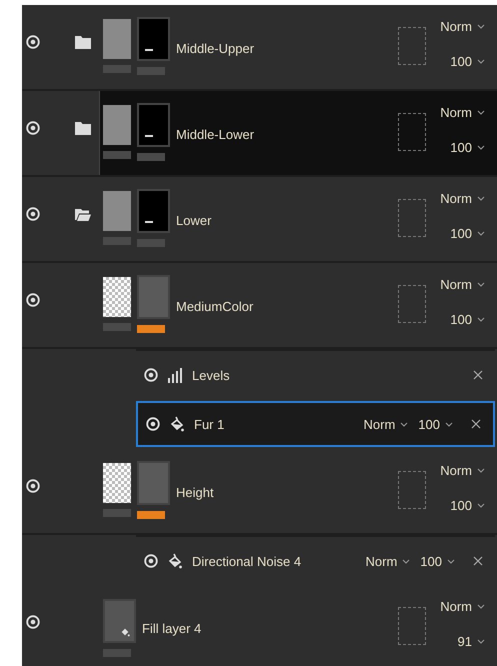  Describe the element at coordinates (298, 133) in the screenshot. I see `layer-row: Middle-Lower Norm 100` at that location.